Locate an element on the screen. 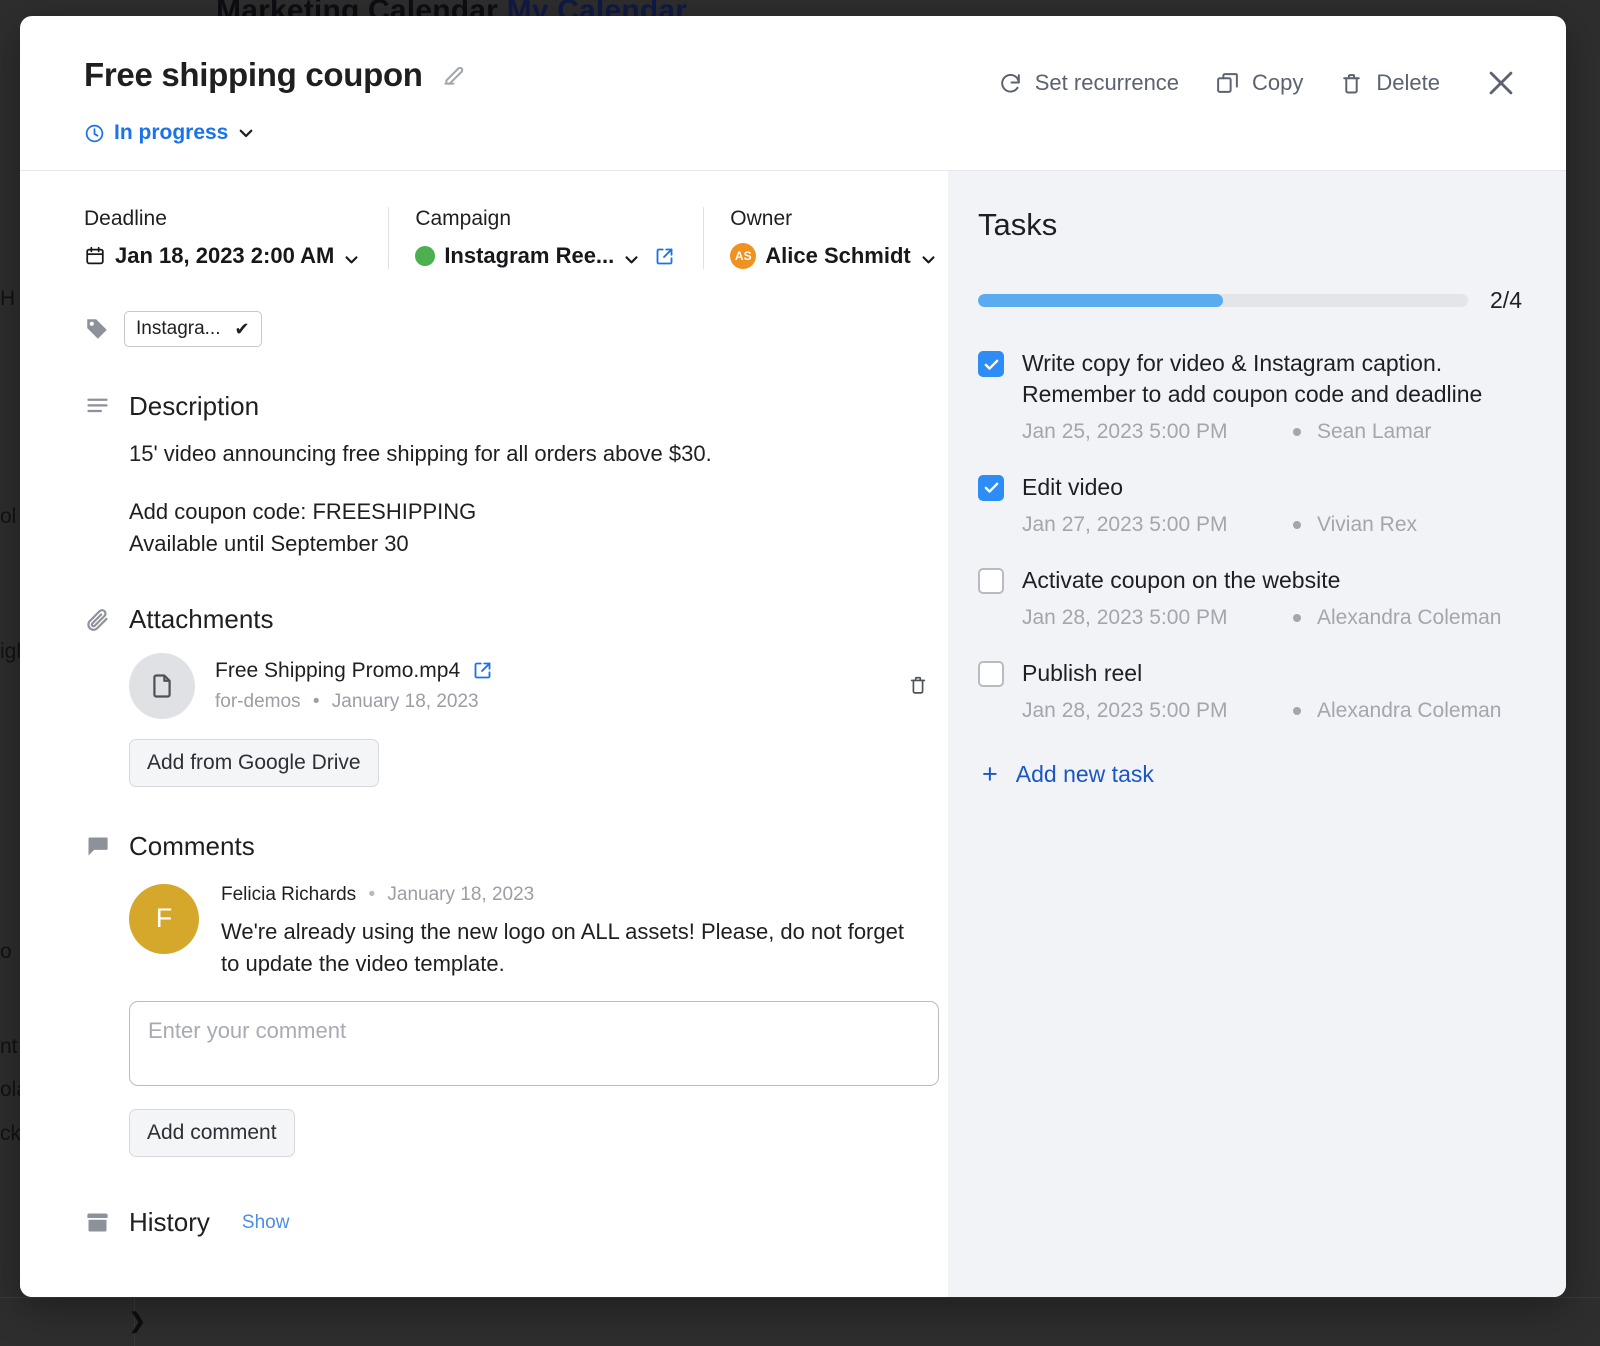  plus-icon: + is located at coordinates (990, 773).